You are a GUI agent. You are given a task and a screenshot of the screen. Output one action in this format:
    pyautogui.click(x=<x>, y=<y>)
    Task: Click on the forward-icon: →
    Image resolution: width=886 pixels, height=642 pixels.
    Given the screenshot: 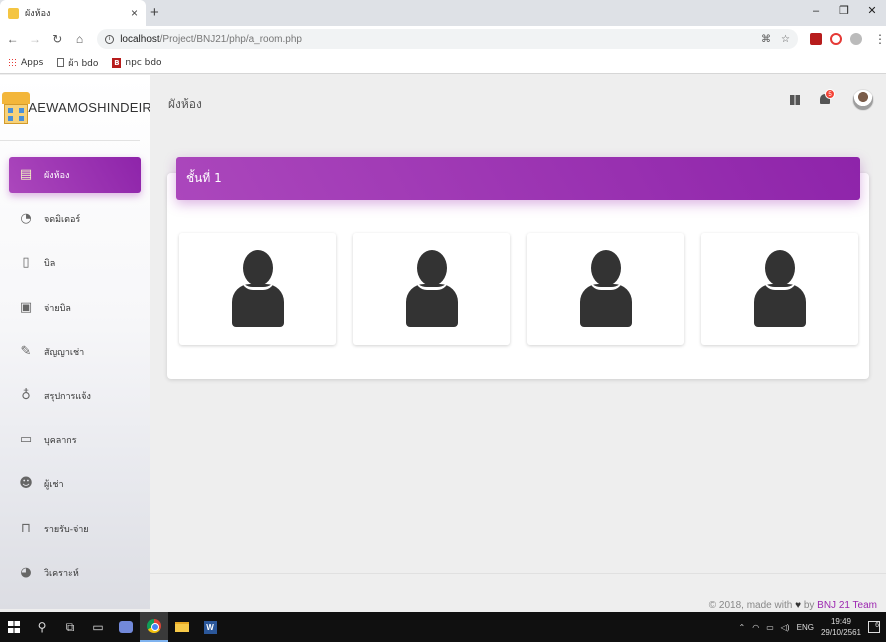 What is the action you would take?
    pyautogui.click(x=34, y=39)
    